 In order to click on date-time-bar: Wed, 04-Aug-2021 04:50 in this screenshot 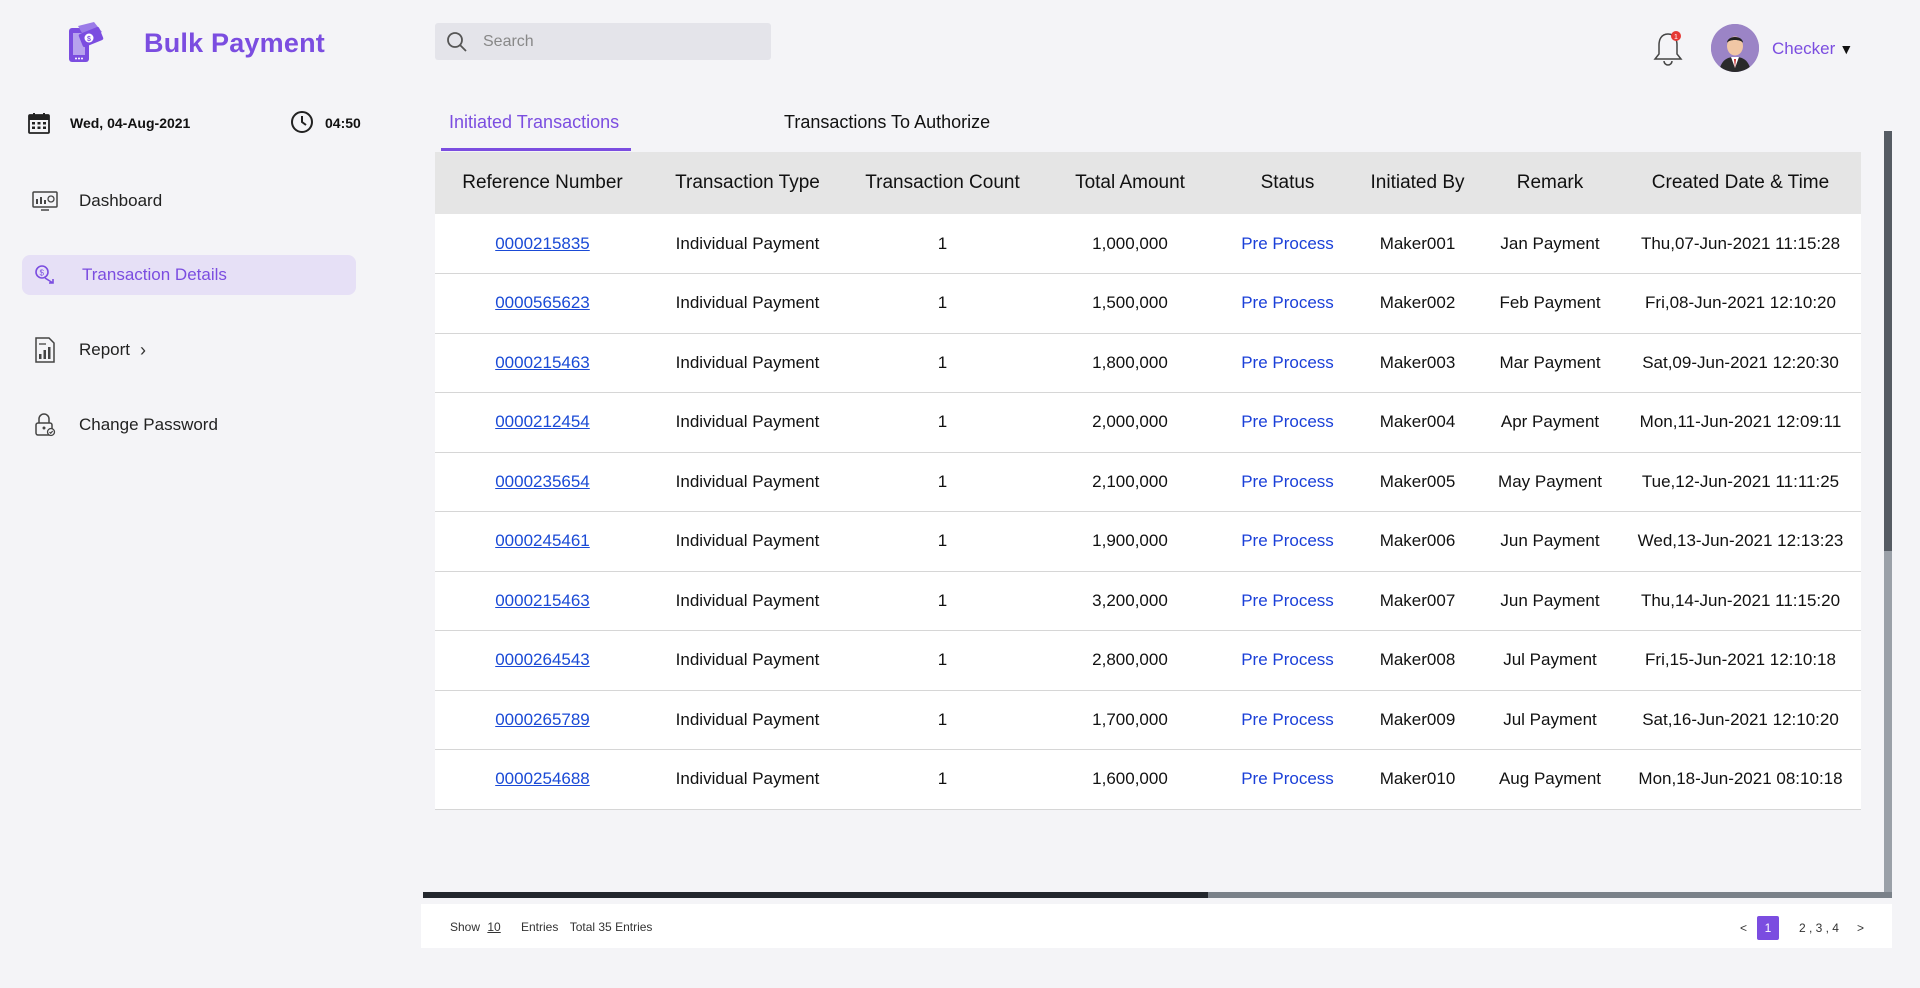, I will do `click(198, 123)`.